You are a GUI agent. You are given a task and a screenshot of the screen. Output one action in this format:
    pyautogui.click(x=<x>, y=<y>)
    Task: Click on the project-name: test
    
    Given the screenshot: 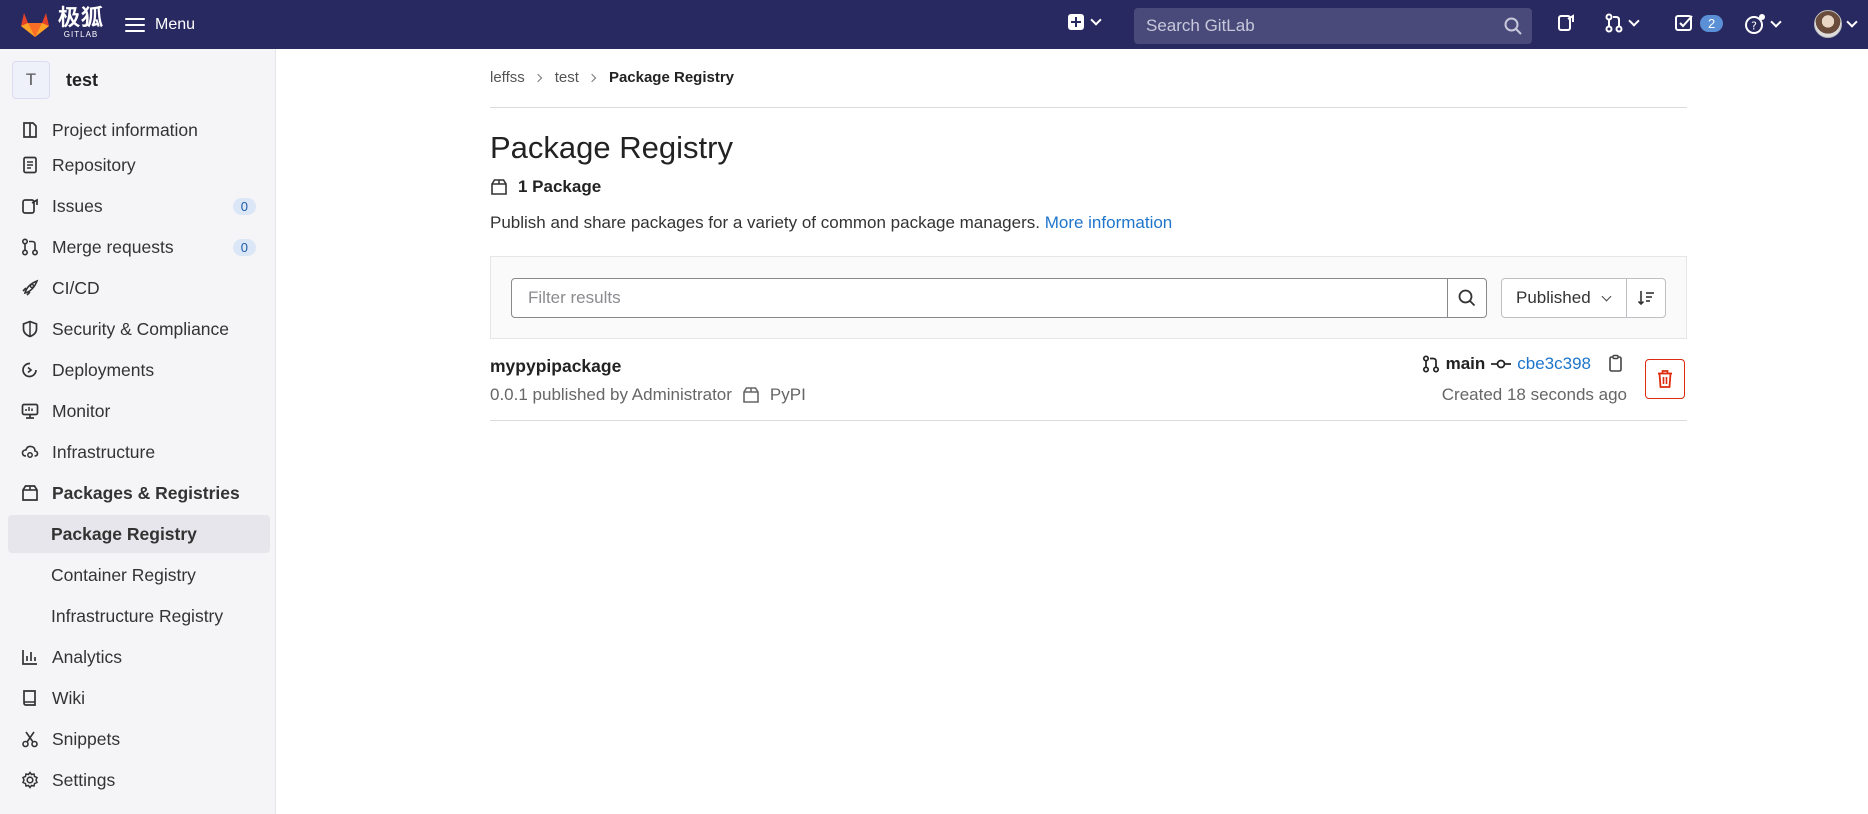 What is the action you would take?
    pyautogui.click(x=82, y=79)
    